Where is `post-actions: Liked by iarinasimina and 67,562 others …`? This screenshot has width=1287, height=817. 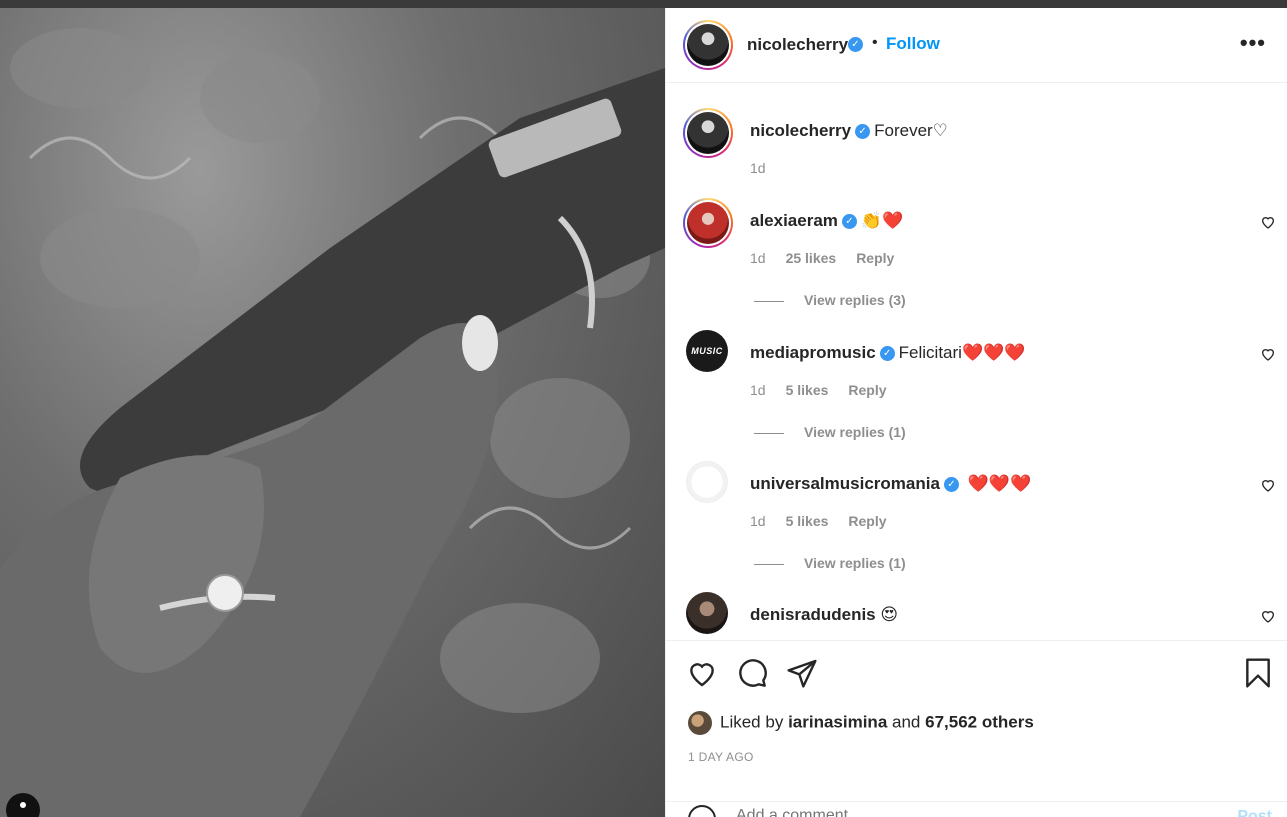 post-actions: Liked by iarinasimina and 67,562 others … is located at coordinates (976, 728).